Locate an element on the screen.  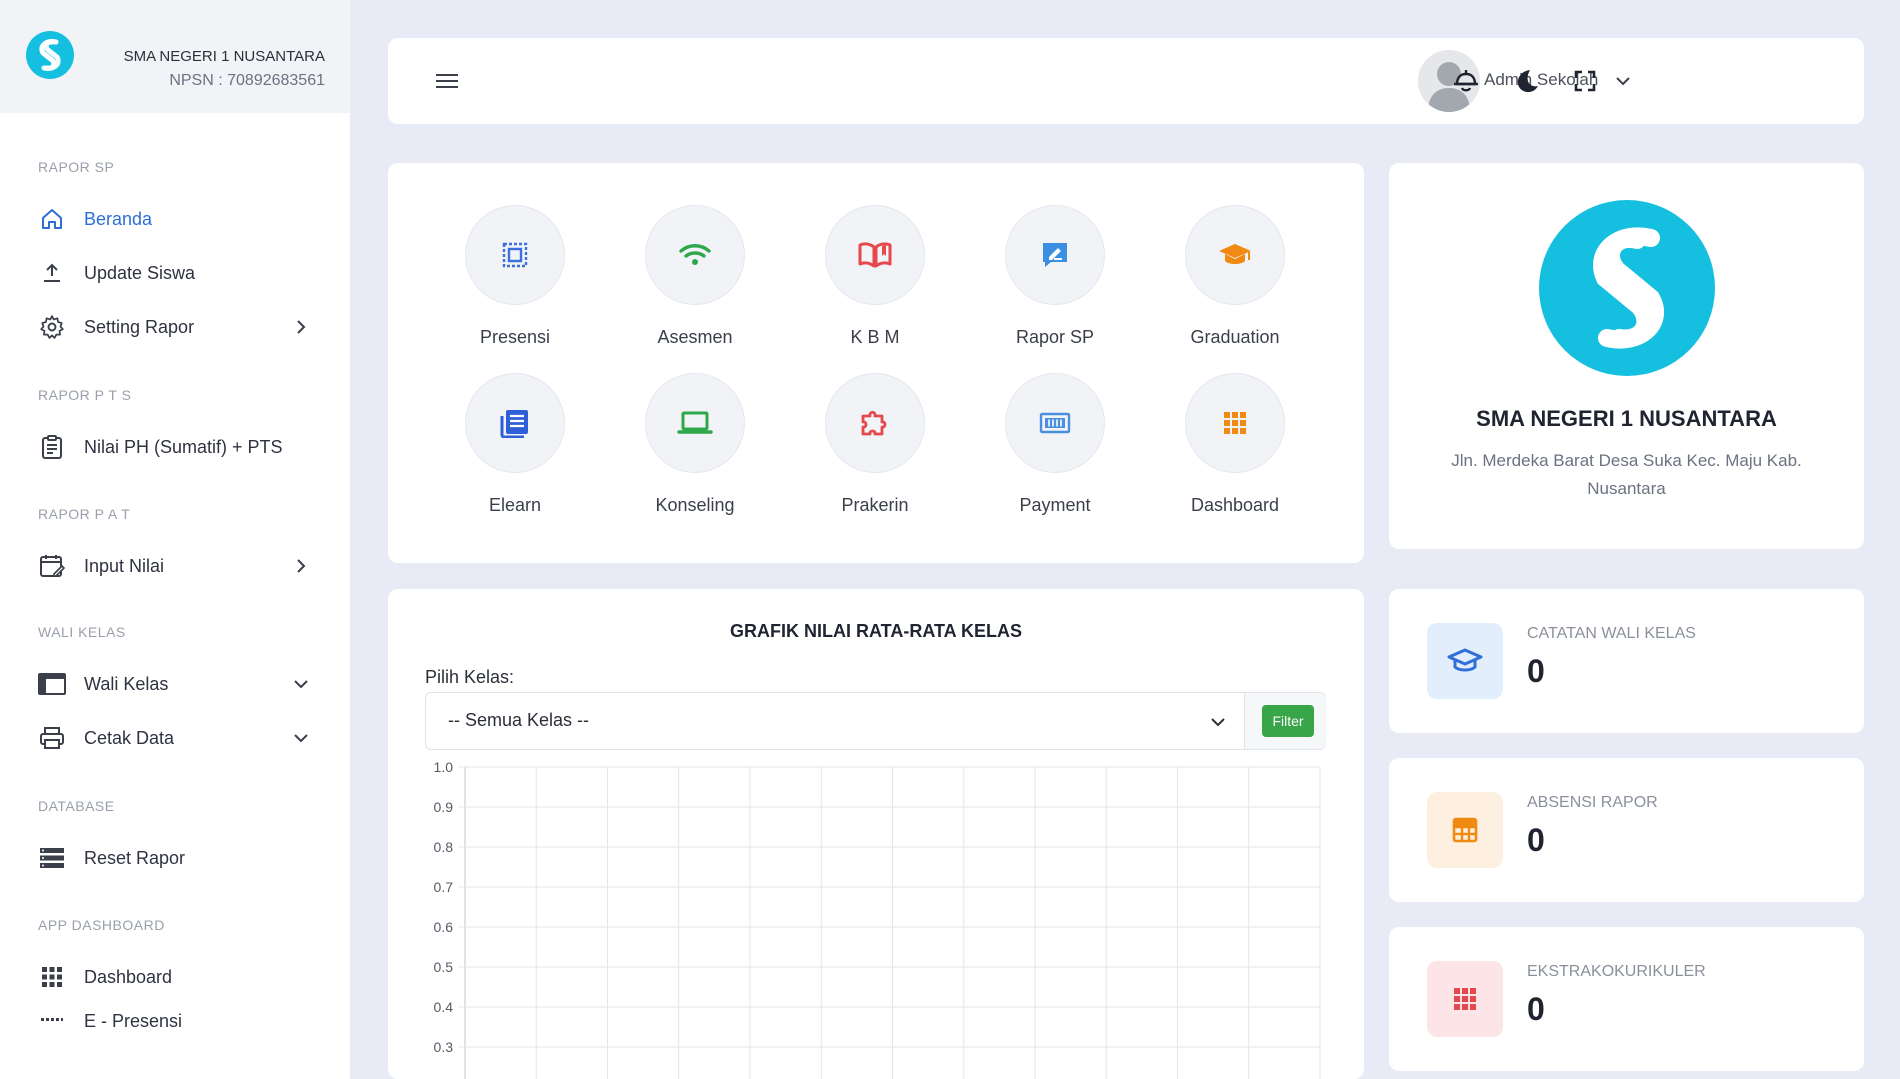
chart-title: GRAFIK NILAI RATA-RATA KELAS is located at coordinates (876, 631).